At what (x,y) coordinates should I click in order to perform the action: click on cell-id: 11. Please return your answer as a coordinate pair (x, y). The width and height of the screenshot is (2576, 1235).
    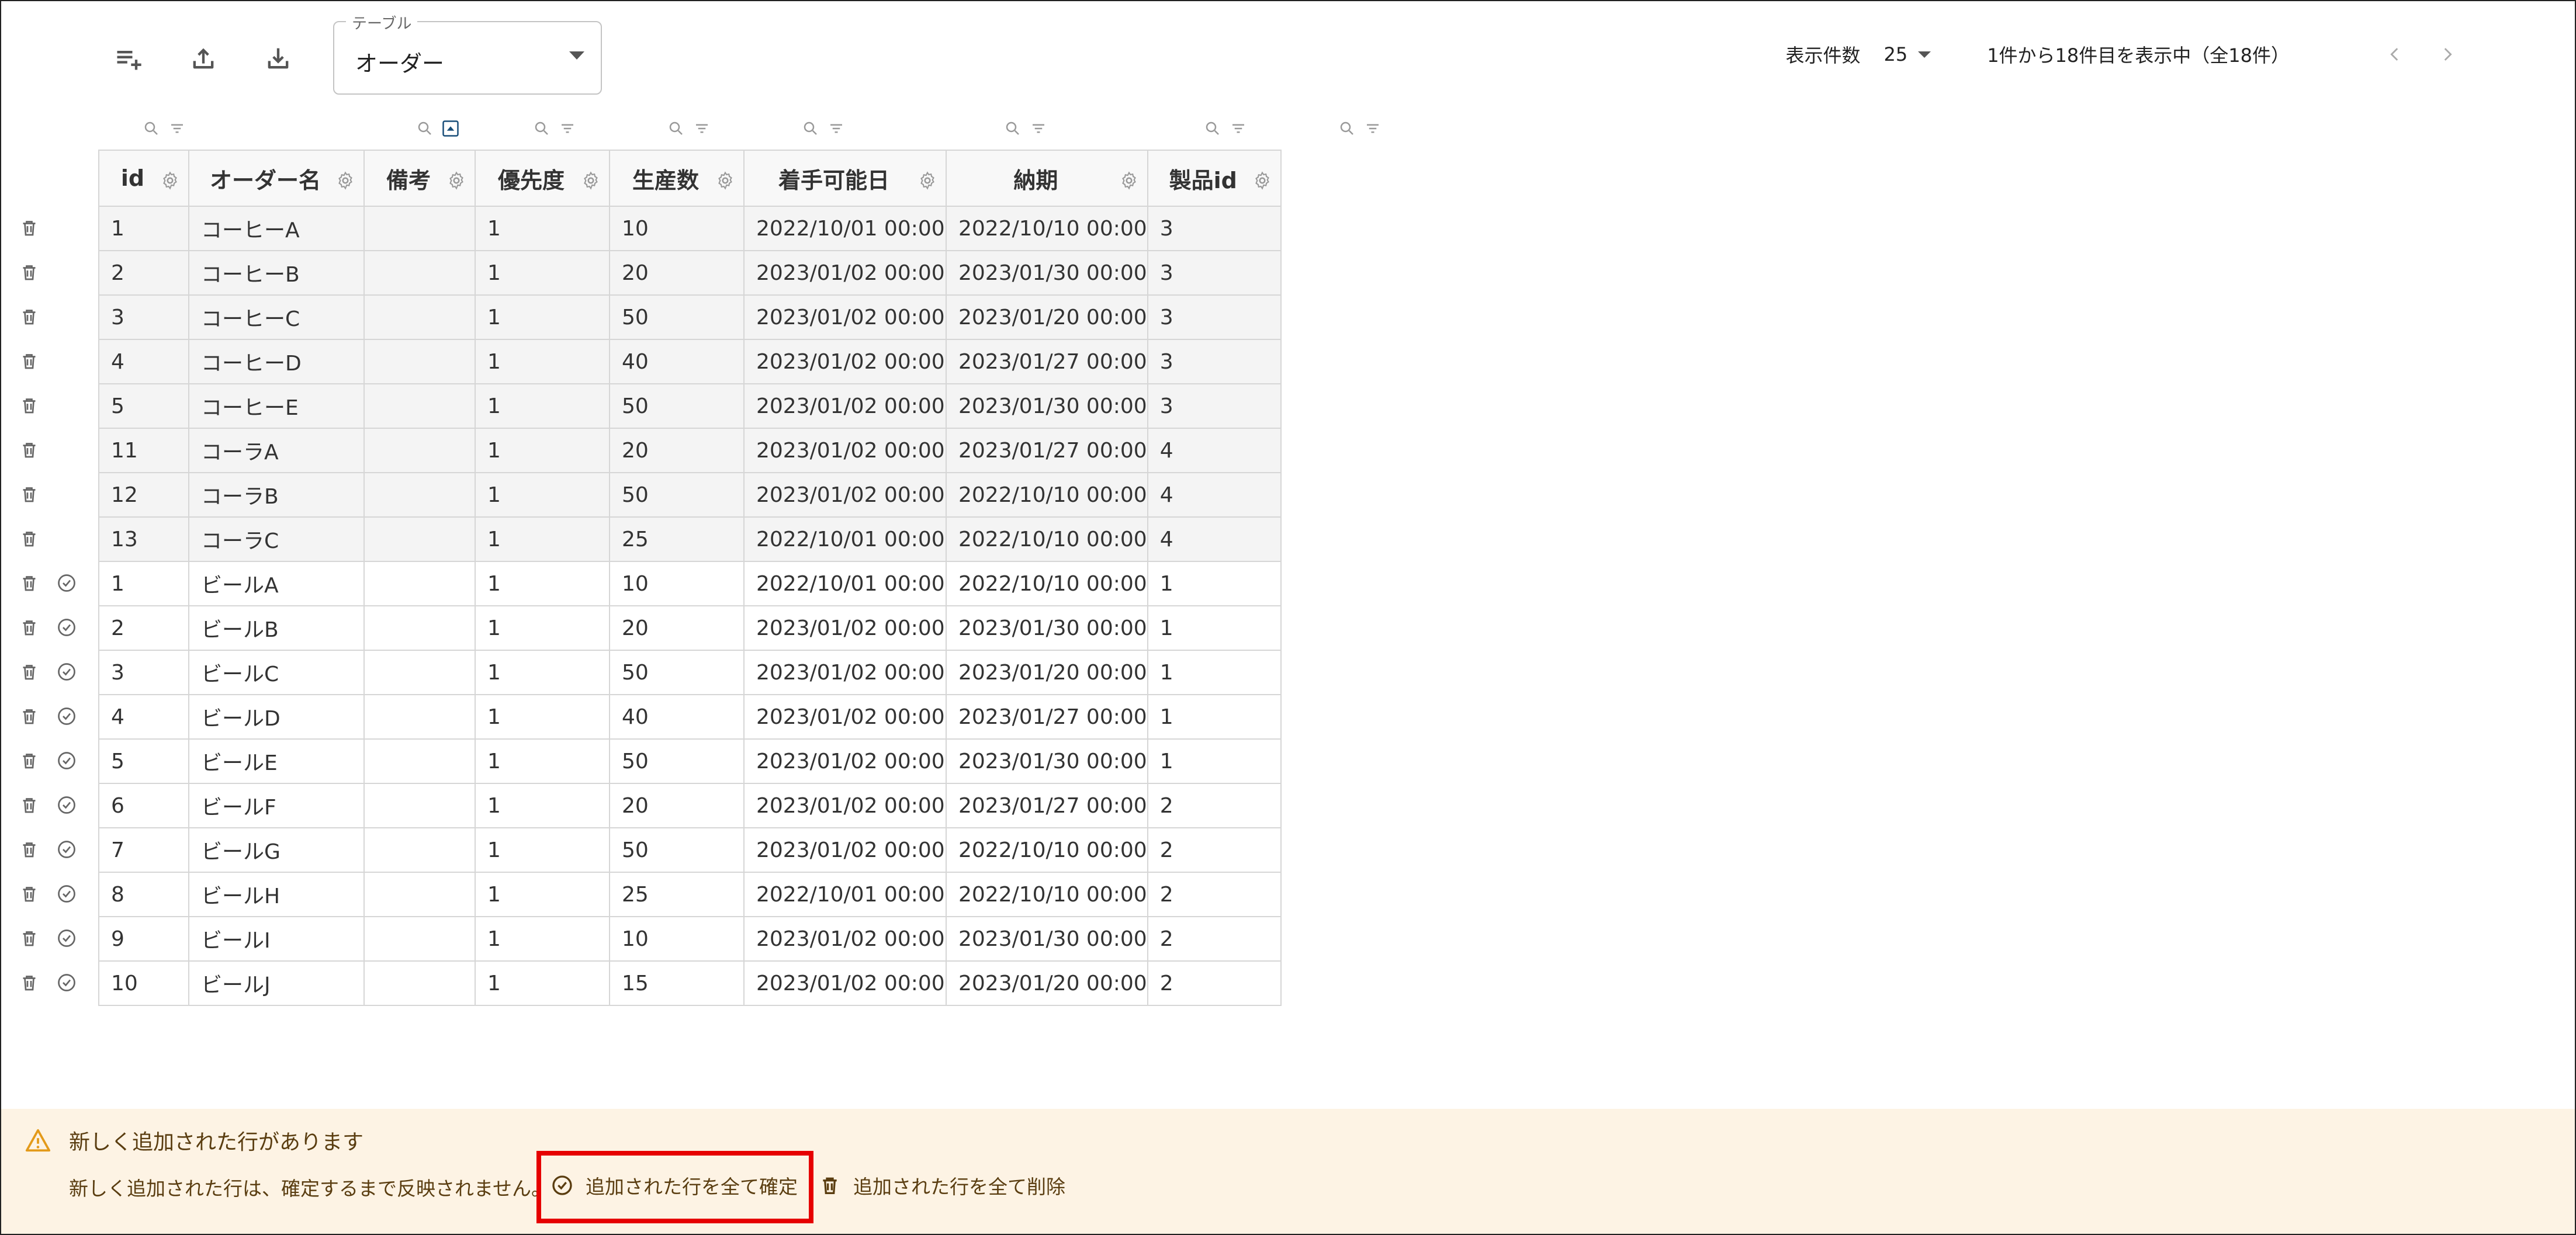
    Looking at the image, I should click on (143, 451).